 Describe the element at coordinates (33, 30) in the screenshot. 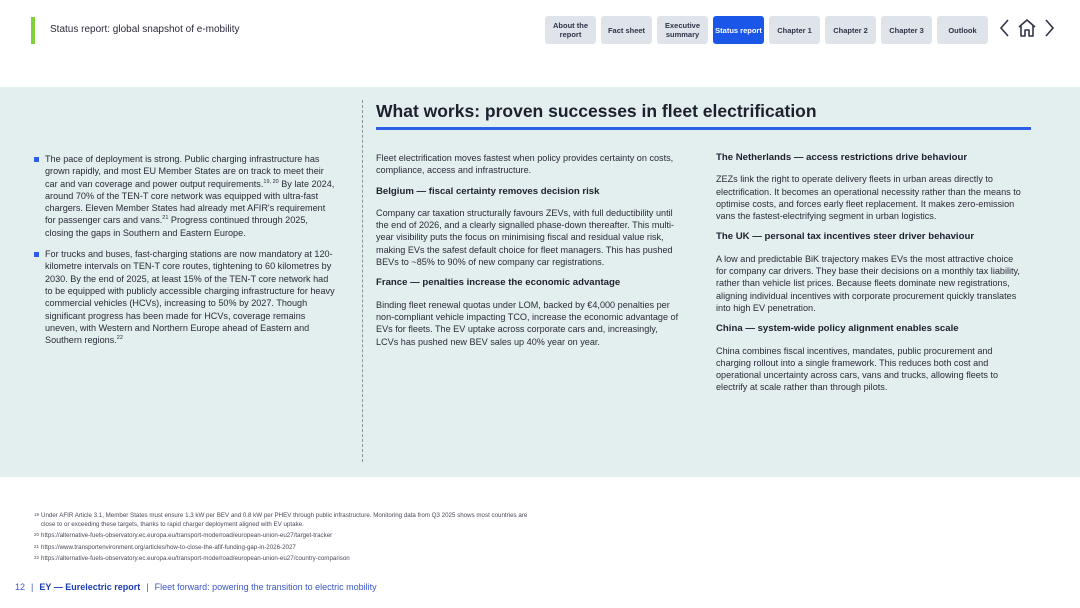

I see `header-accent-bar` at that location.